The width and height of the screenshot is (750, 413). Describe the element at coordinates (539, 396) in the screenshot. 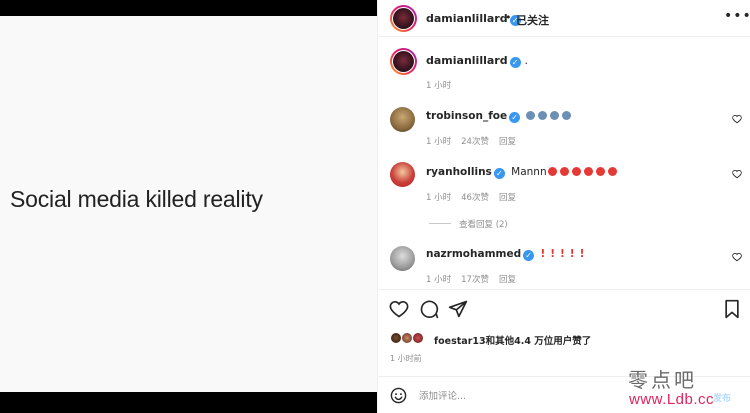

I see `comment-input` at that location.